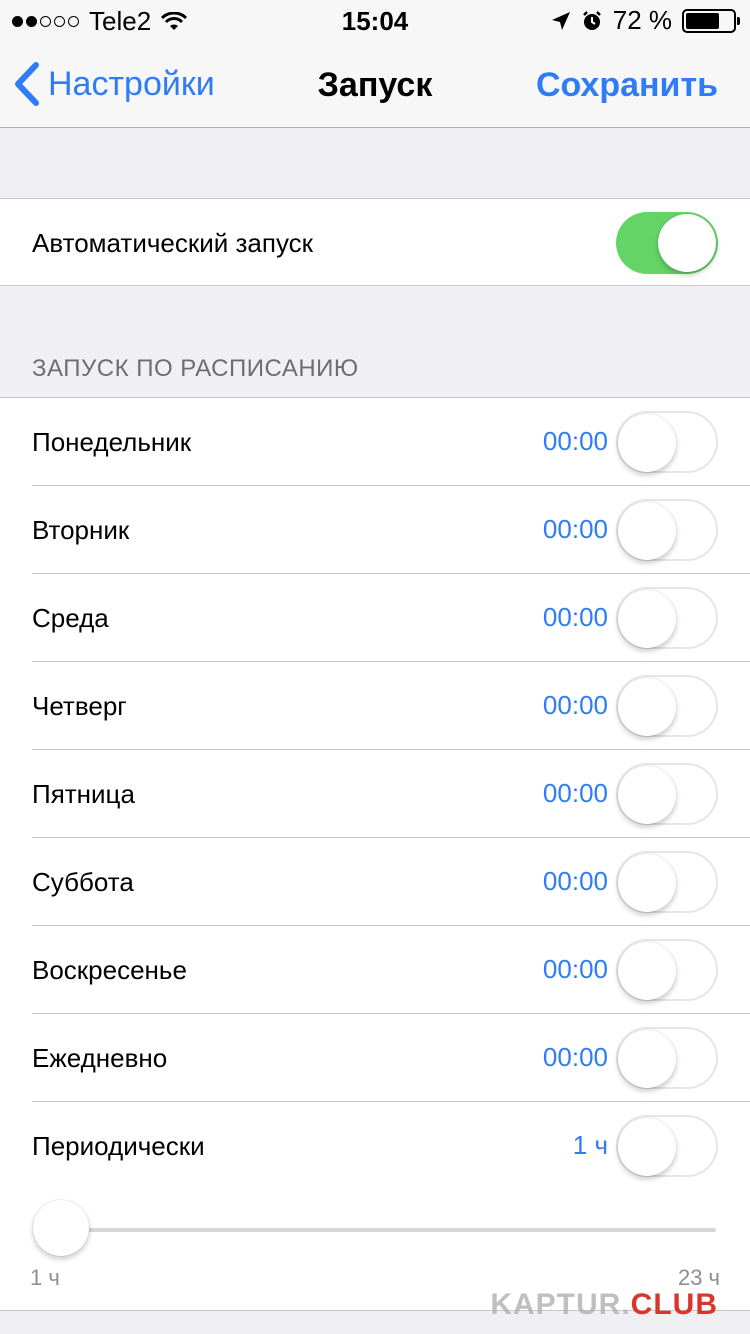 The image size is (750, 1334). What do you see at coordinates (642, 20) in the screenshot?
I see `battery-percent: 72 %` at bounding box center [642, 20].